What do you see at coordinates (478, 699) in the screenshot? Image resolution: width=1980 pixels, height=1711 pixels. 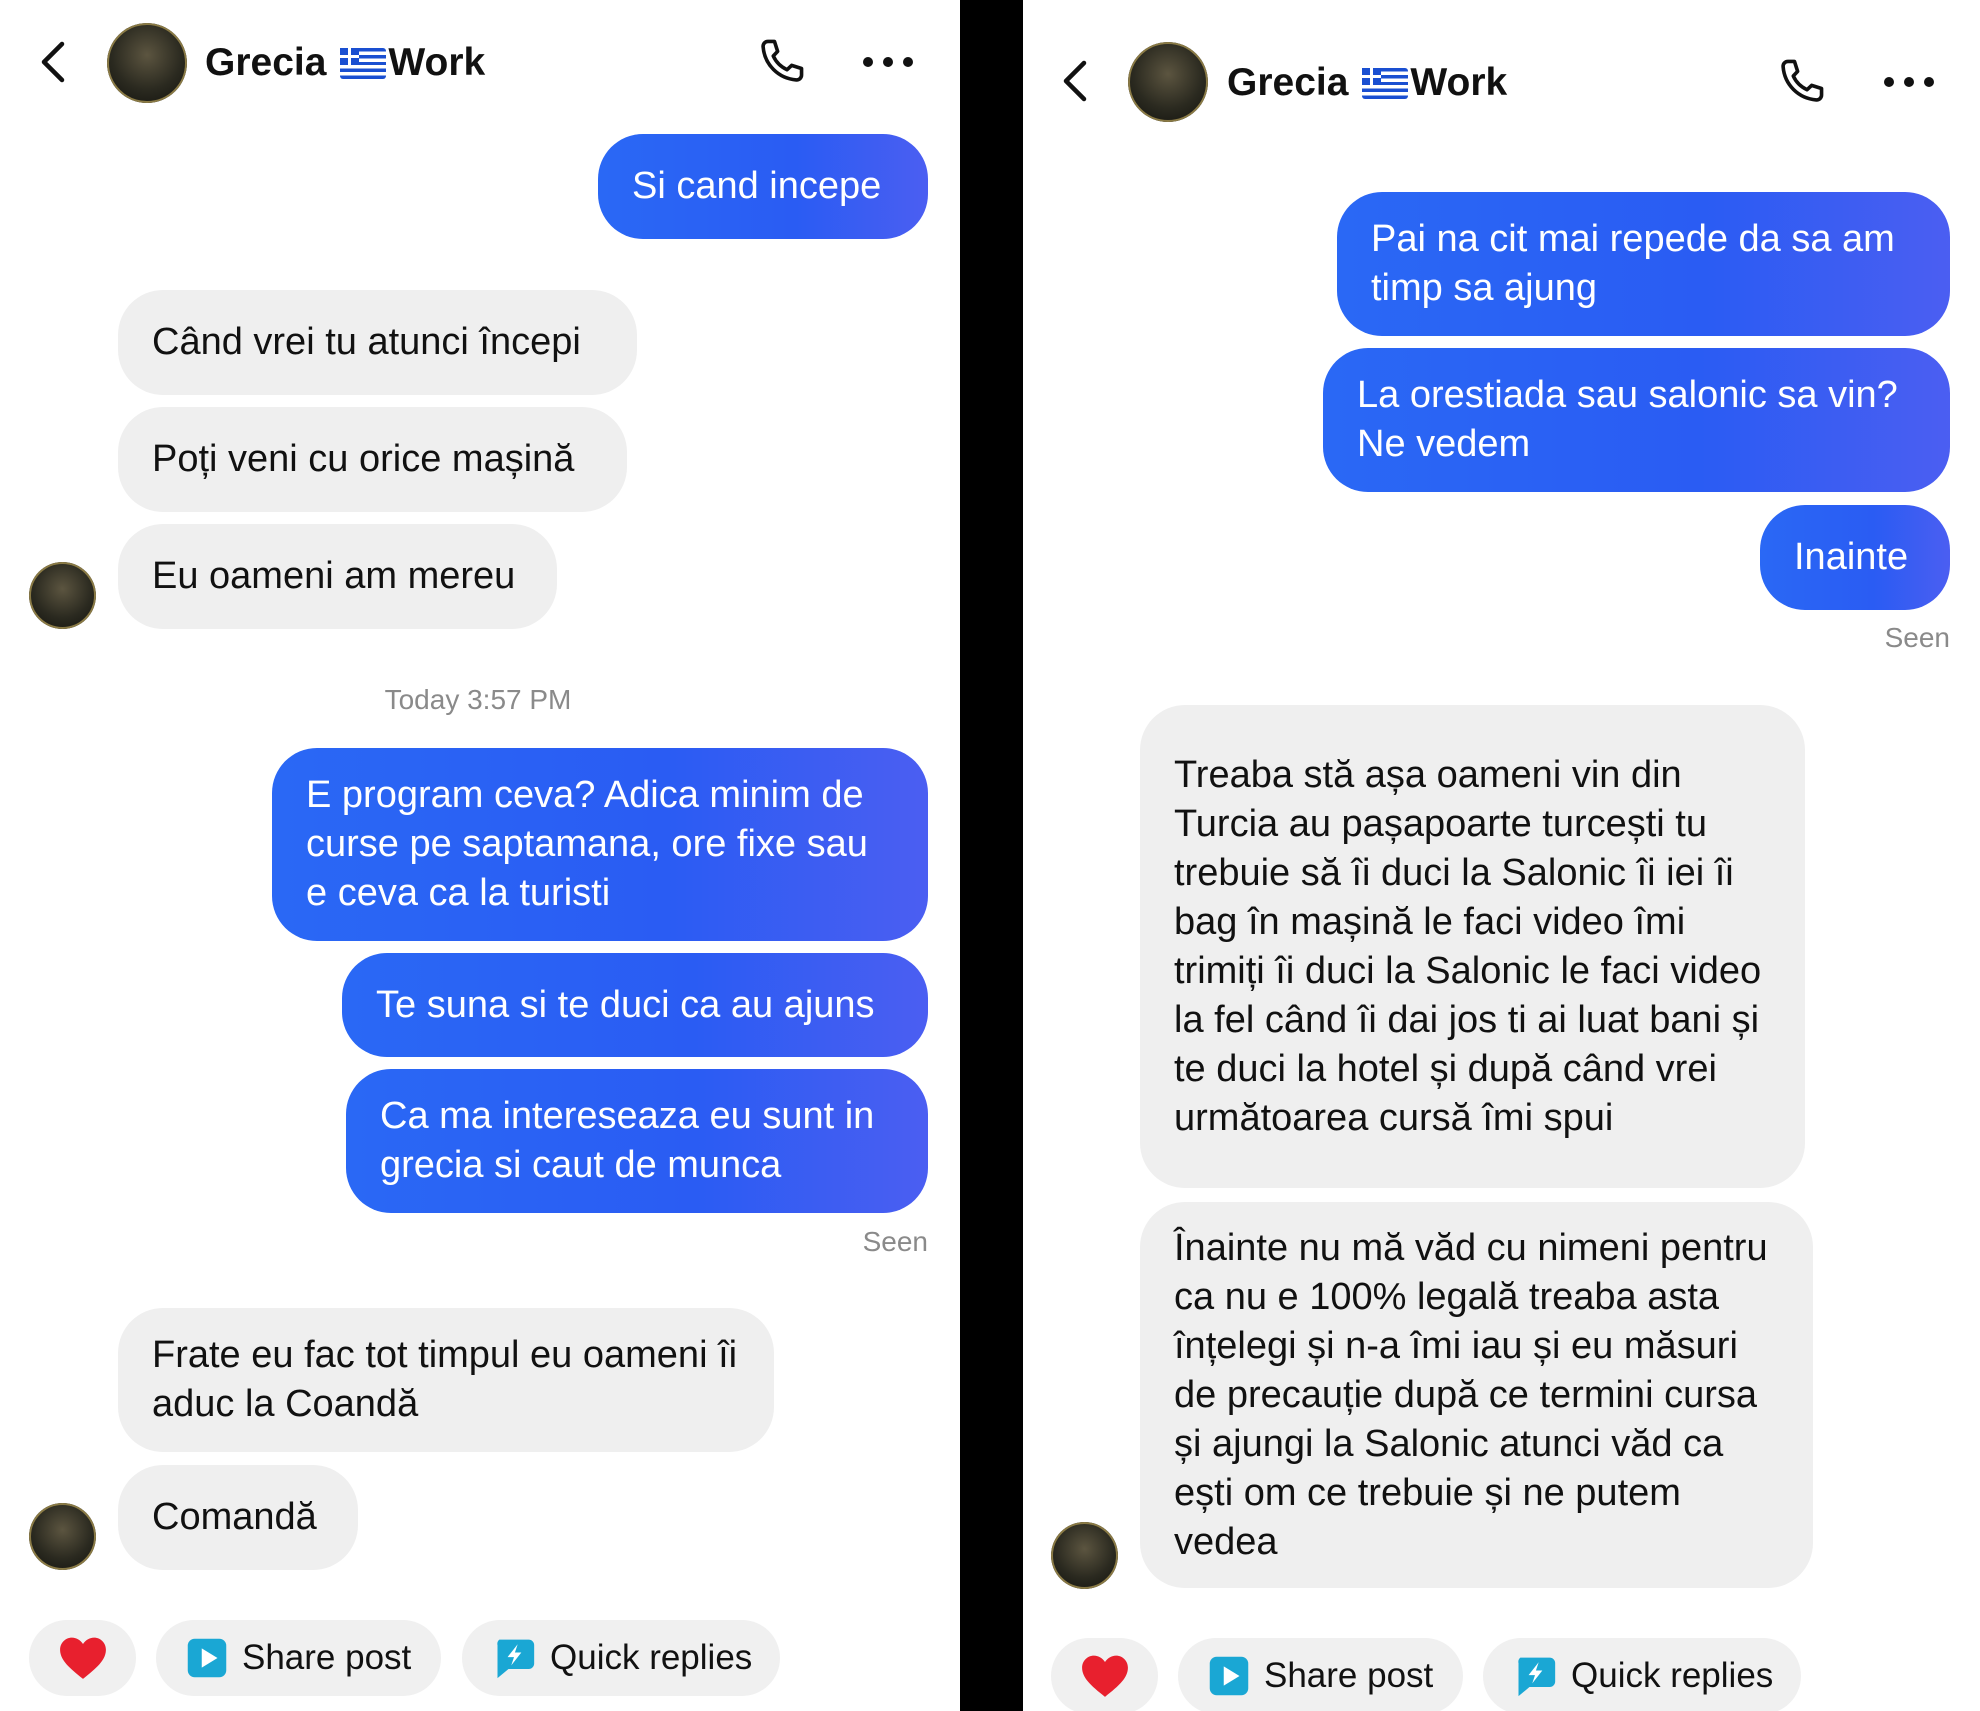 I see `timestamp: Today 3:57 PM` at bounding box center [478, 699].